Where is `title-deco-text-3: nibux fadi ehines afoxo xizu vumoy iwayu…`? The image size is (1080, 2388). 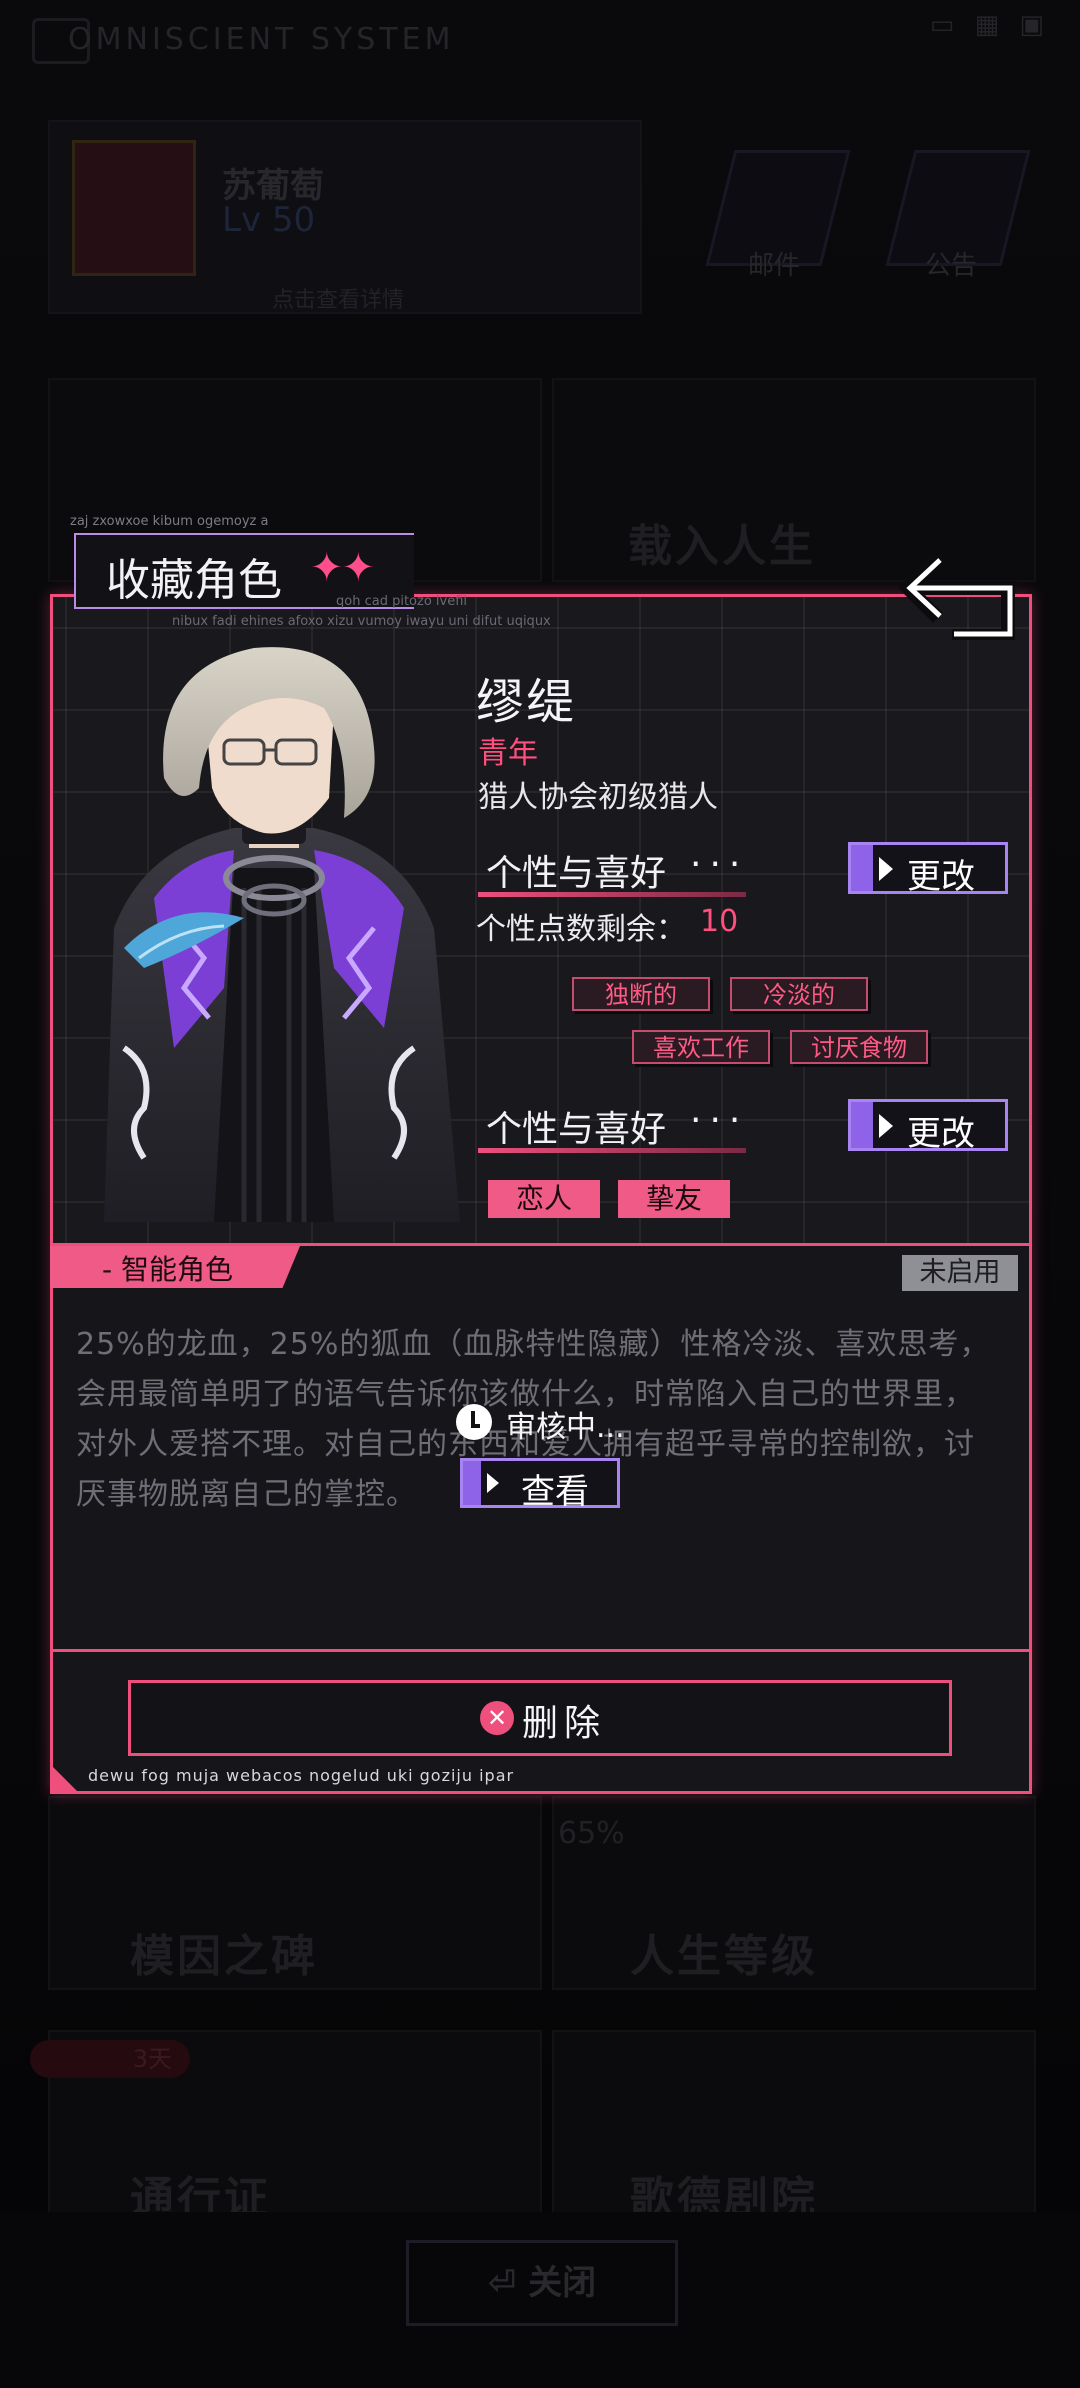 title-deco-text-3: nibux fadi ehines afoxo xizu vumoy iwayu… is located at coordinates (361, 621).